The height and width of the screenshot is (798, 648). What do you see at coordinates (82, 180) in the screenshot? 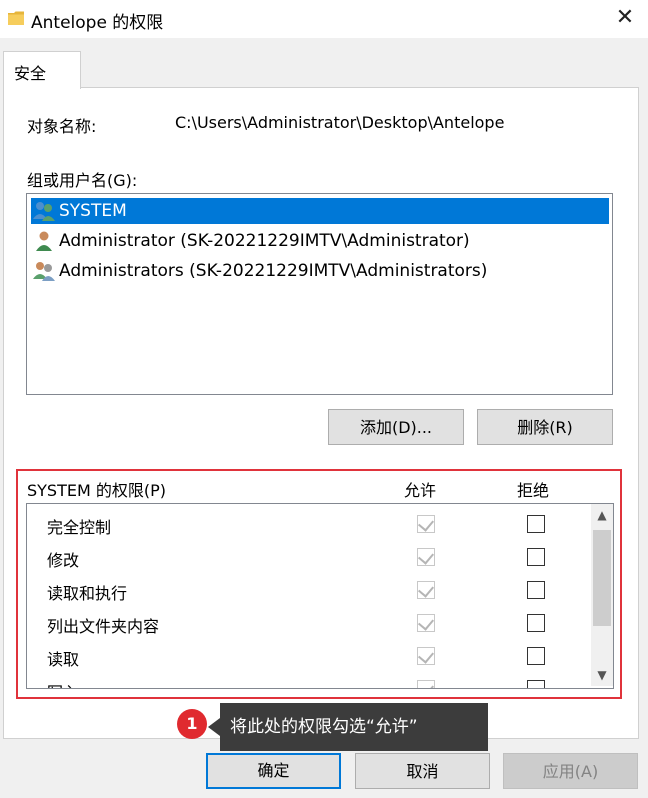
I see `groups-label: 组或用户名(G):` at bounding box center [82, 180].